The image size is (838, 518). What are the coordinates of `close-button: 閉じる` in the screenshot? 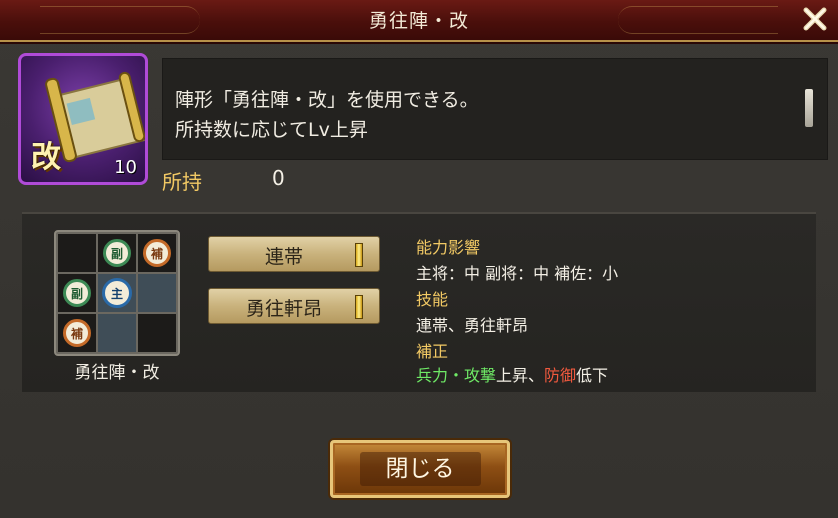 It's located at (420, 469).